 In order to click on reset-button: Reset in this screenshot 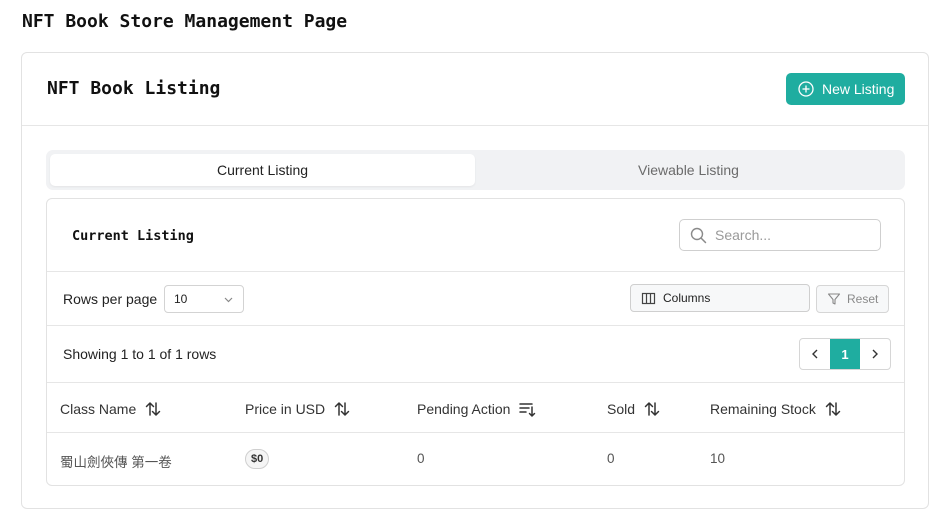, I will do `click(852, 299)`.